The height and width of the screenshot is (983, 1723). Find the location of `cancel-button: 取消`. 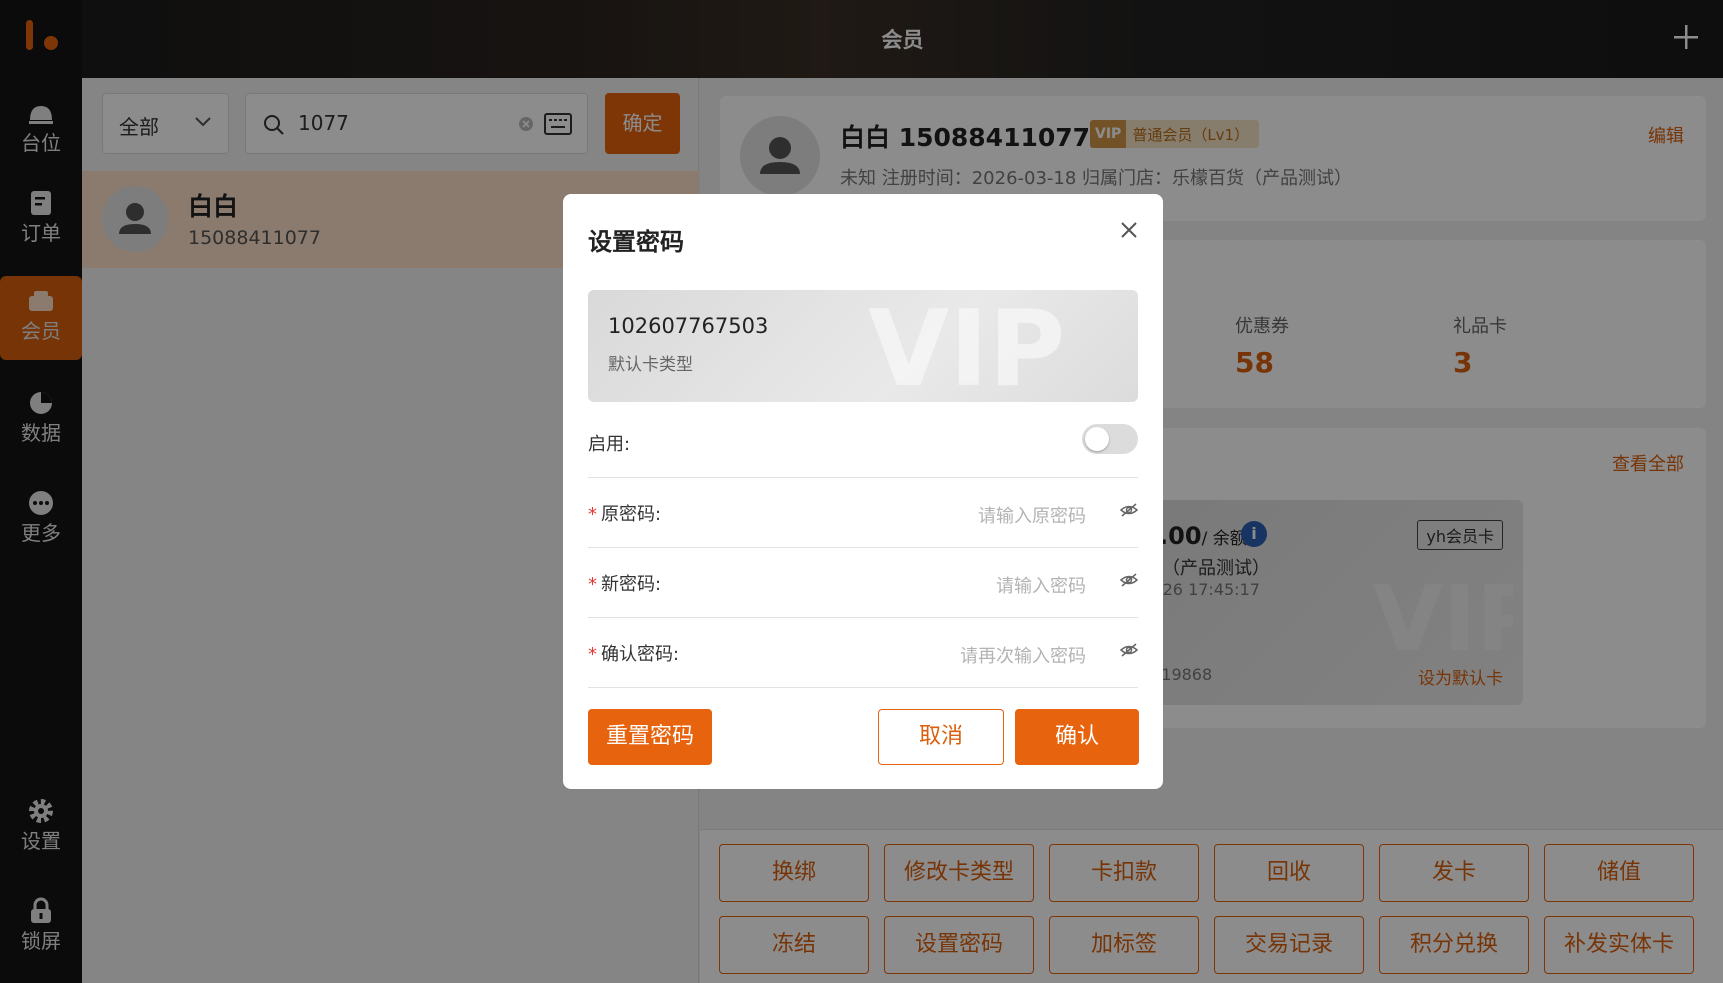

cancel-button: 取消 is located at coordinates (941, 737).